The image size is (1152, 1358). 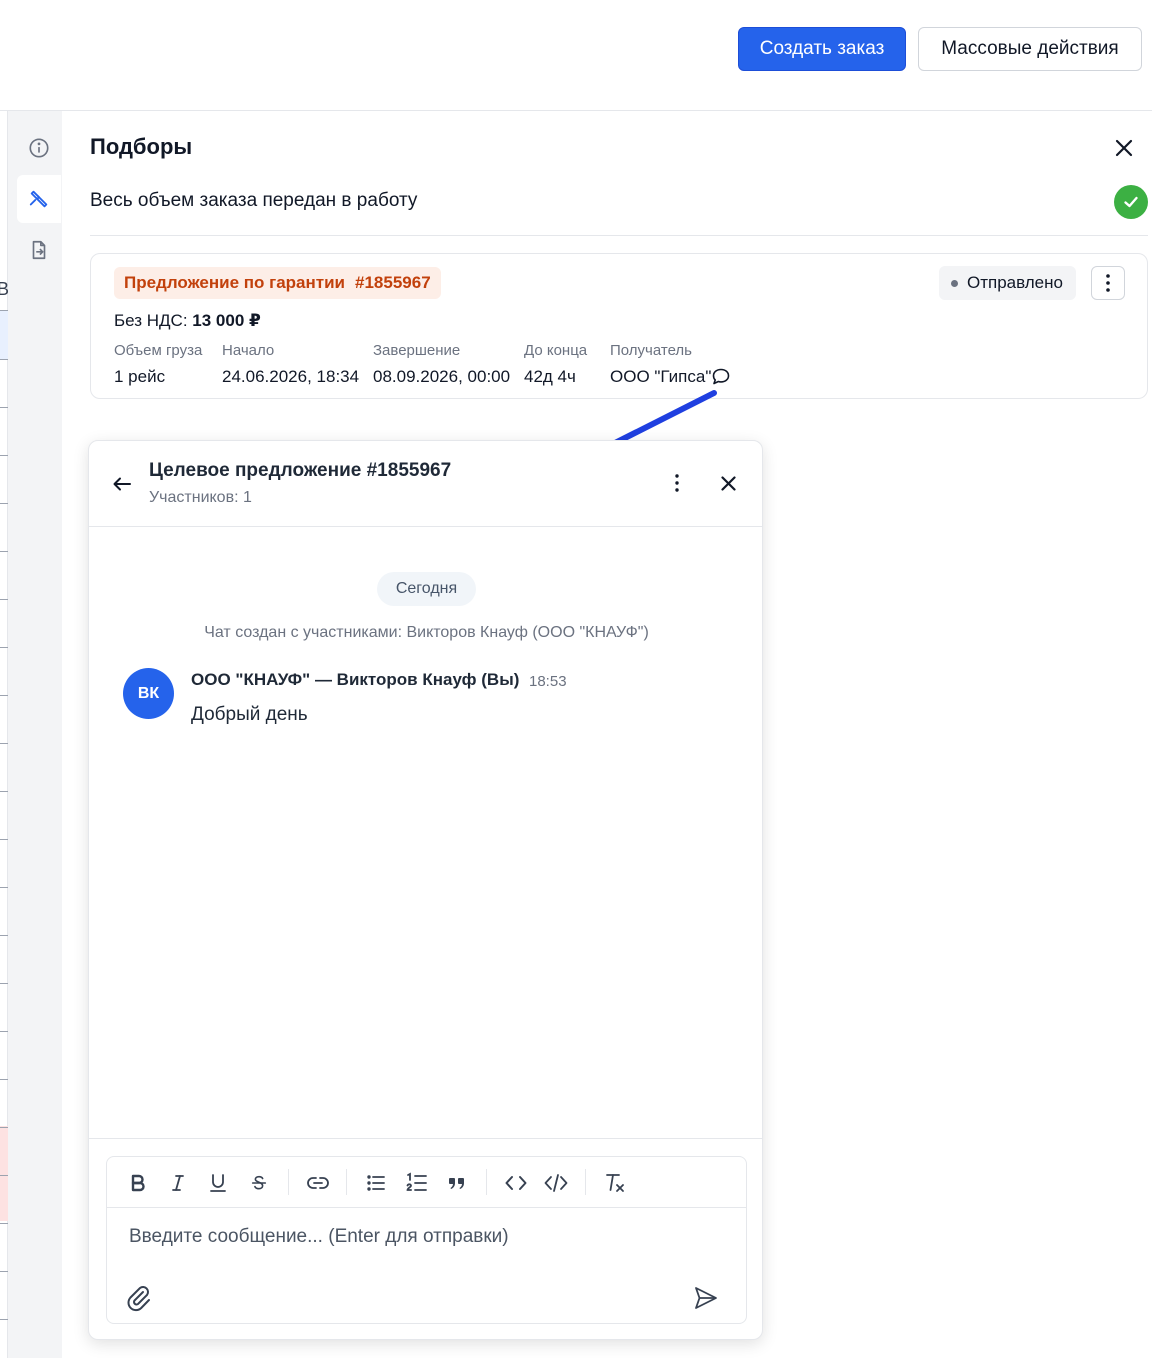 I want to click on start-label: Начало, so click(x=248, y=350).